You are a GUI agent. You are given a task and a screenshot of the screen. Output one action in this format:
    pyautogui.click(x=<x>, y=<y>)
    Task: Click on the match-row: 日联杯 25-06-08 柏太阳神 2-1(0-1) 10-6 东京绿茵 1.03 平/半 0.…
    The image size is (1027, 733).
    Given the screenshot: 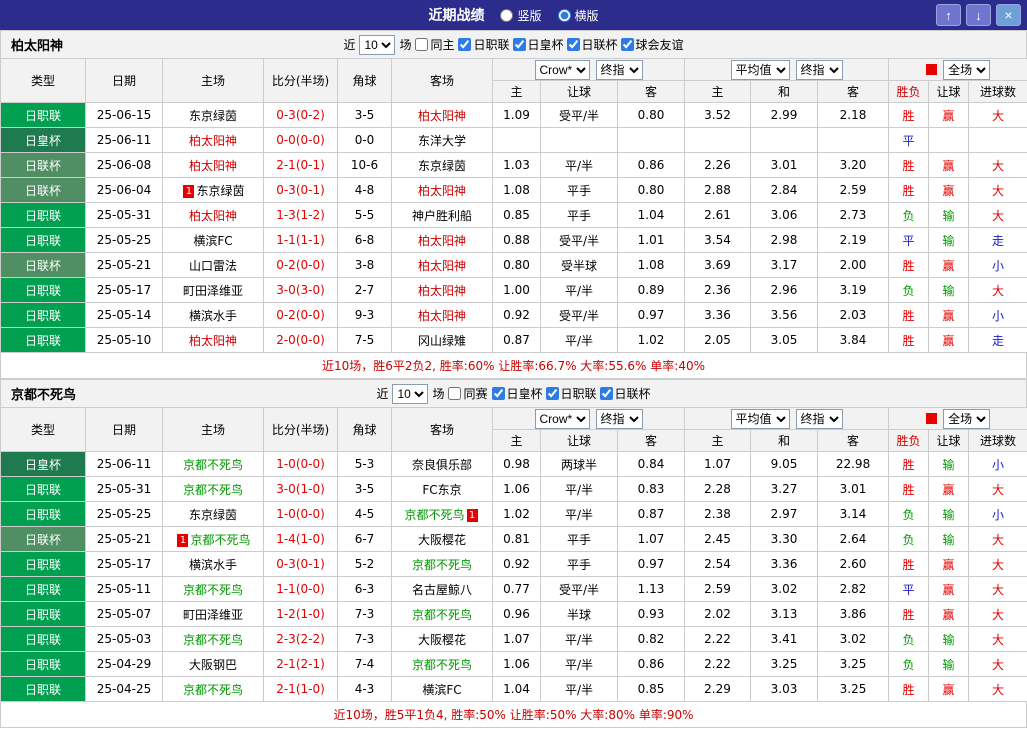 What is the action you would take?
    pyautogui.click(x=513, y=165)
    